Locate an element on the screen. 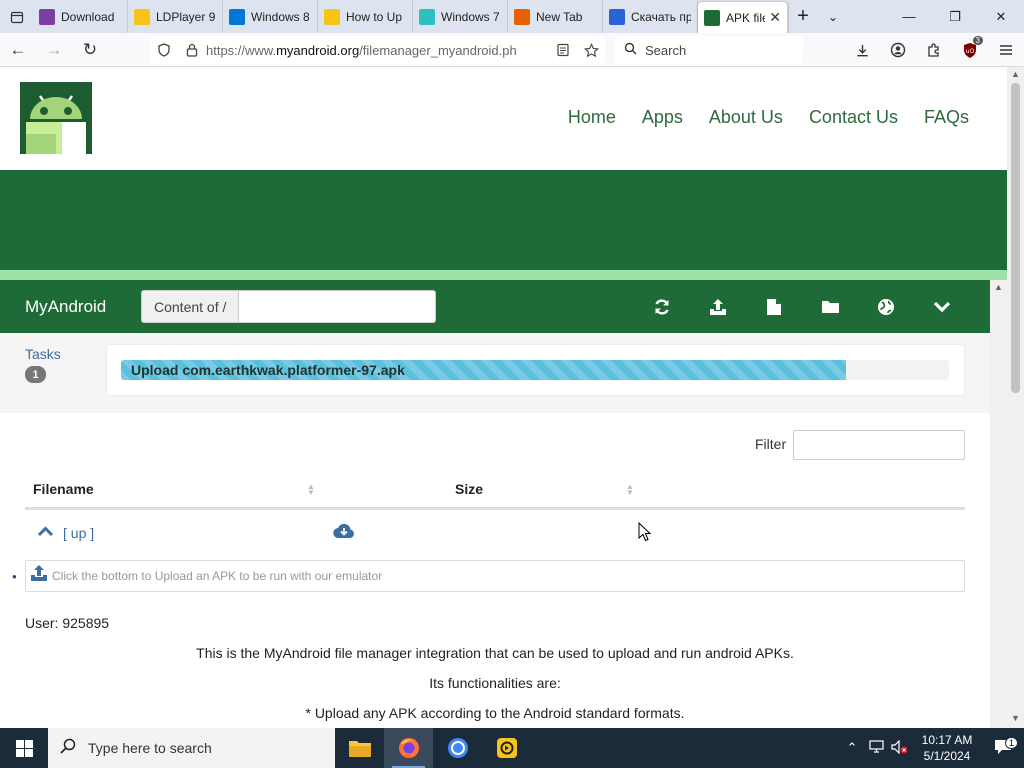  tray-overflow-chevron-icon: ⌃ is located at coordinates (852, 748).